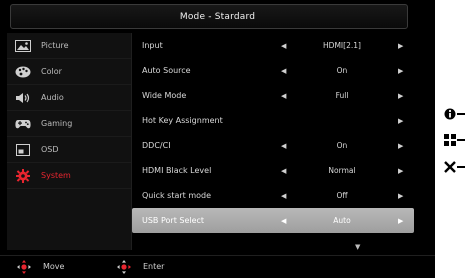  Describe the element at coordinates (273, 70) in the screenshot. I see `setting-row-auto-source: Auto Source ◀ On ▶` at that location.